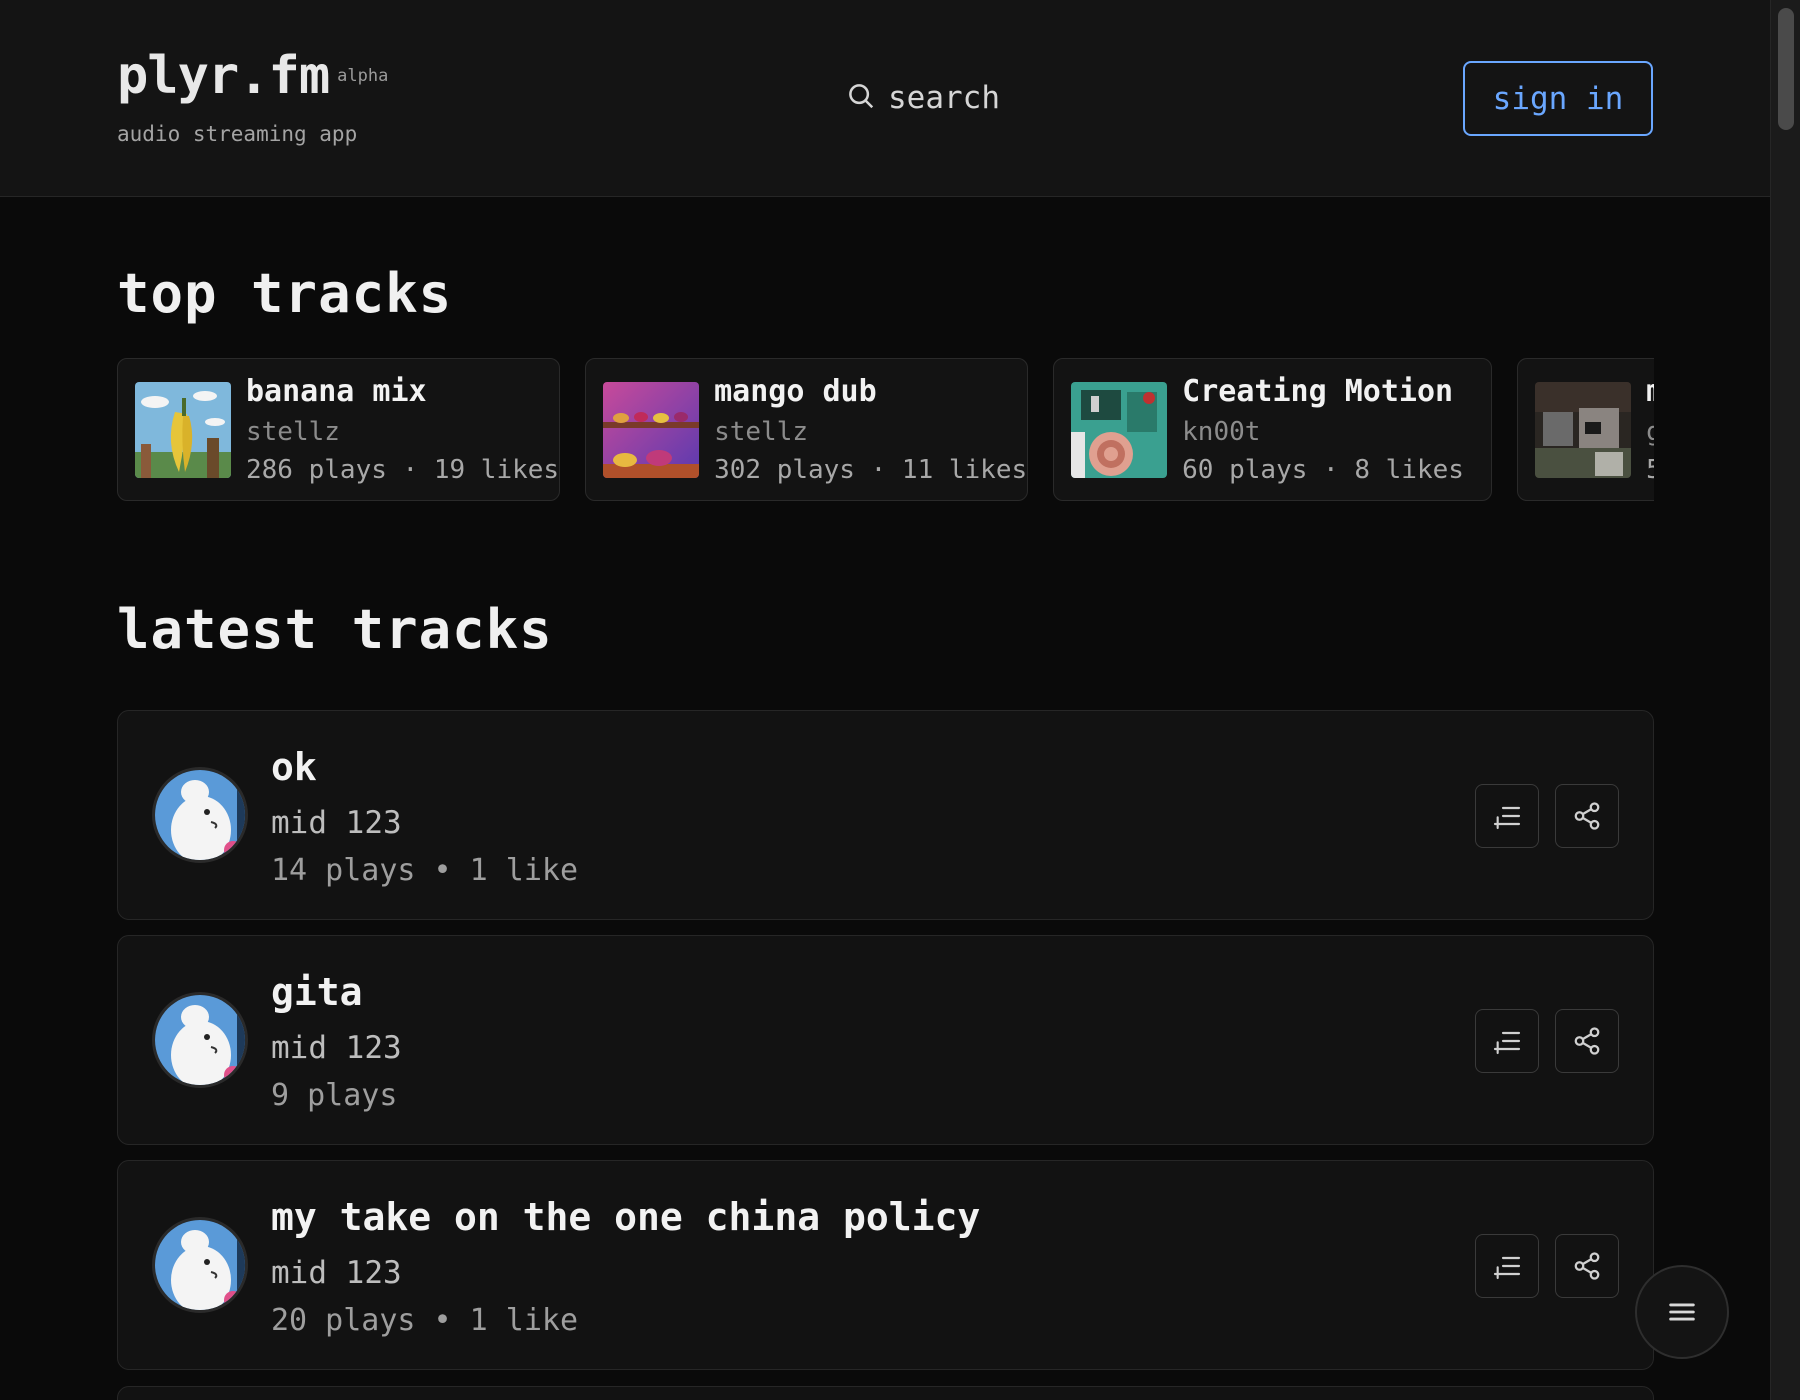 This screenshot has height=1400, width=1800. I want to click on track-stats: 9 plays, so click(334, 1095).